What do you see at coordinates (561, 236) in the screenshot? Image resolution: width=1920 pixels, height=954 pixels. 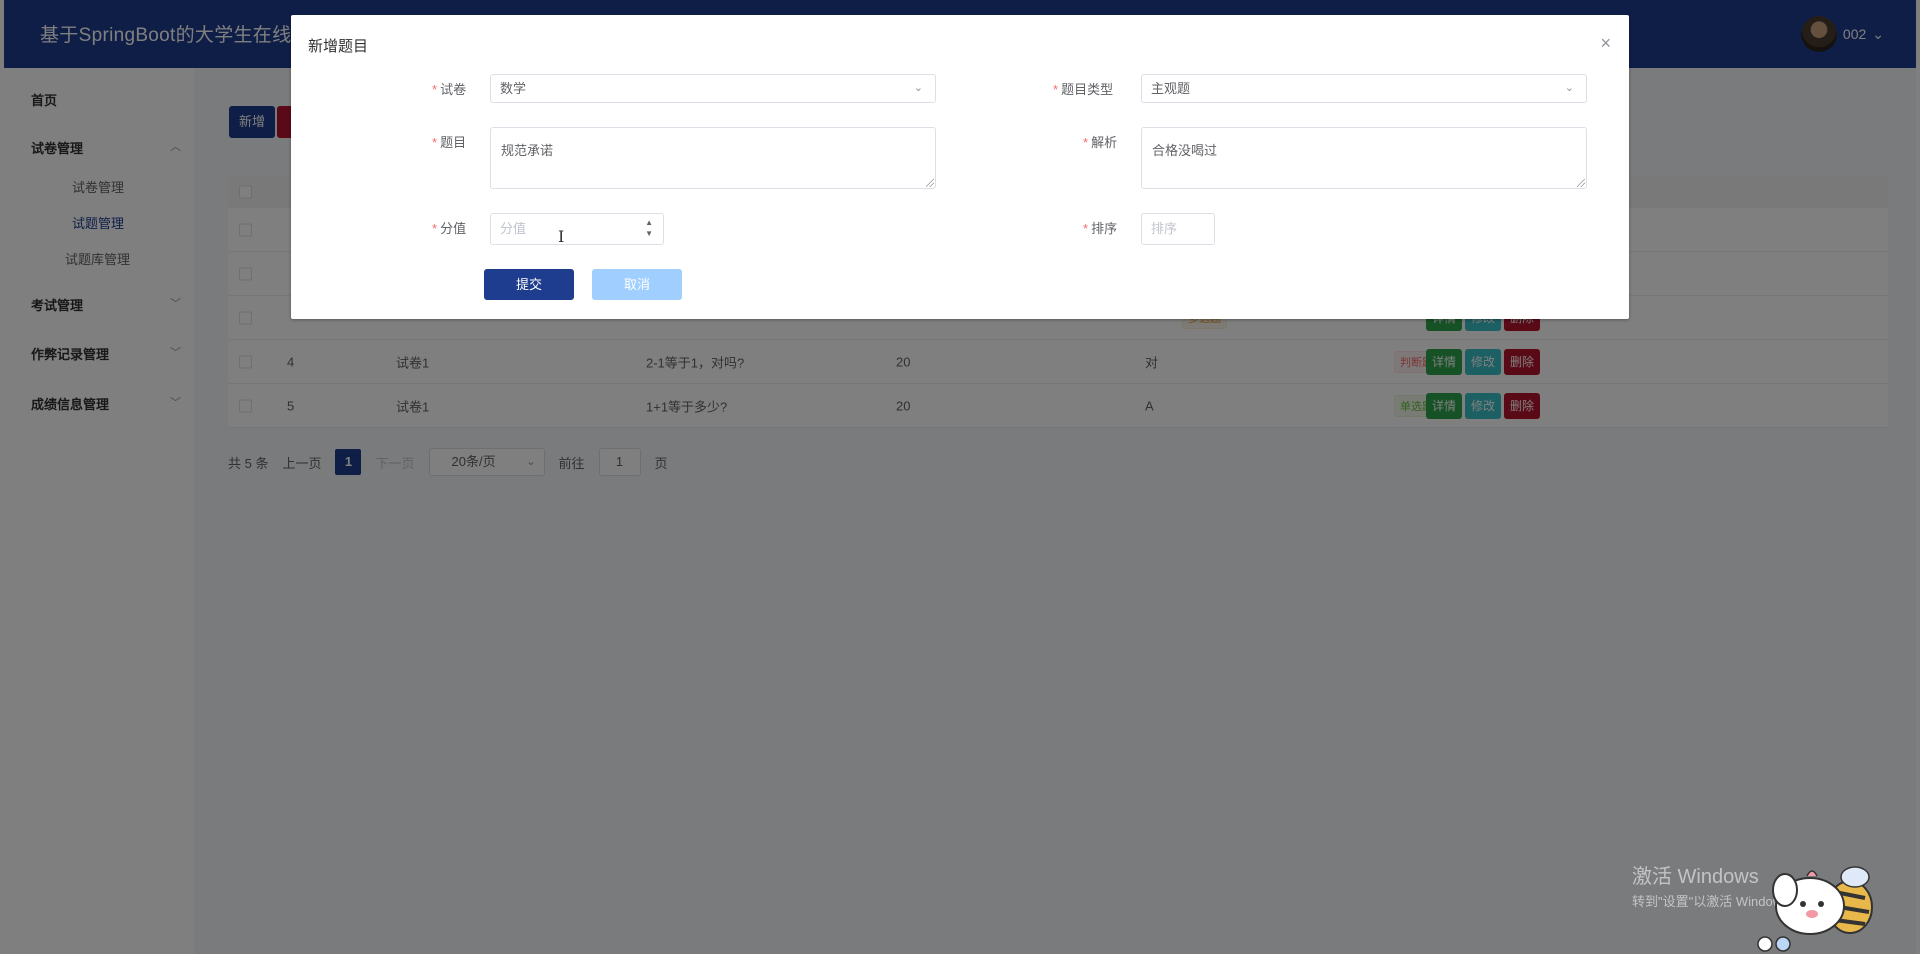 I see `text-cursor-icon: I` at bounding box center [561, 236].